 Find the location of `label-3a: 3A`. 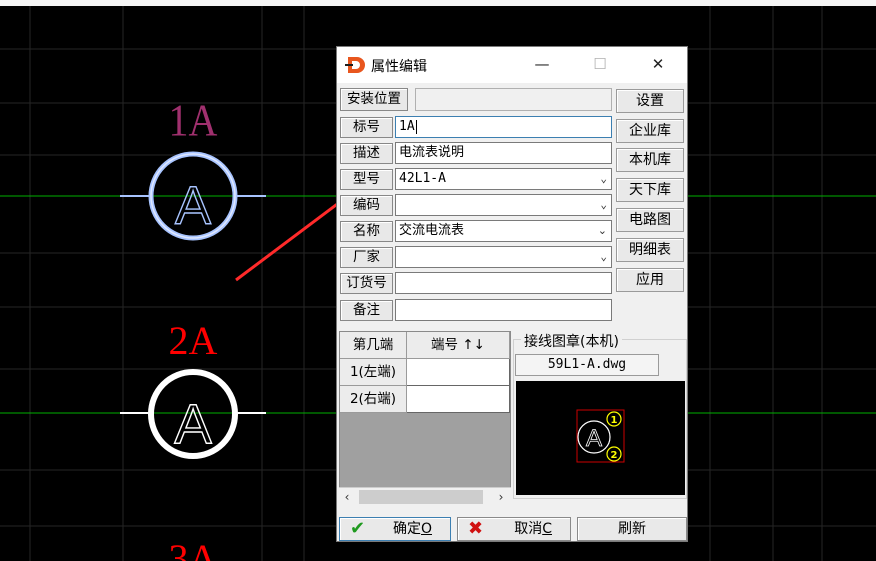

label-3a: 3A is located at coordinates (193, 548).